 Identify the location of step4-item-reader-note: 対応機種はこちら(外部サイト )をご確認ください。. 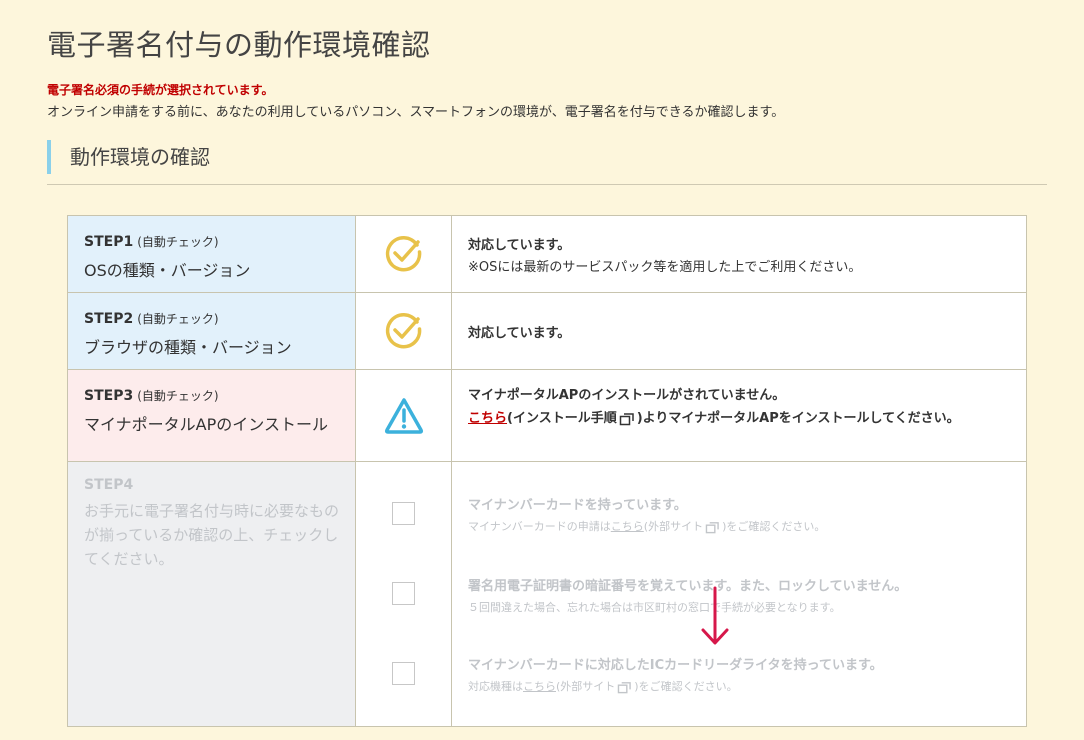
(739, 686).